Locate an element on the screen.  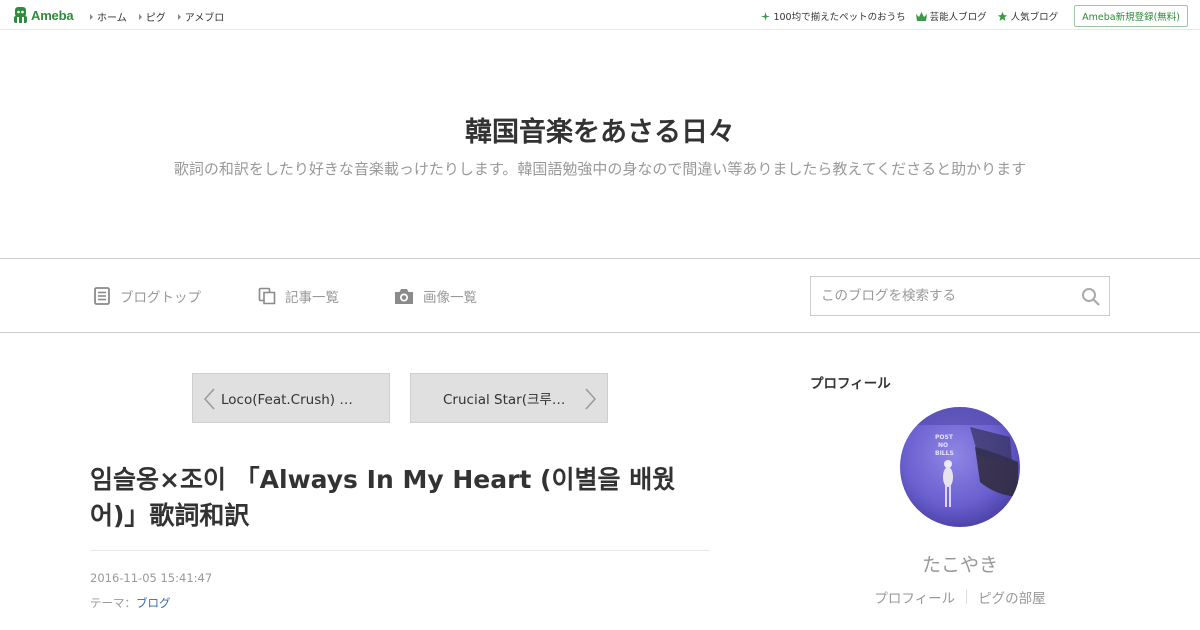
ameba-logo: Ameba is located at coordinates (43, 15).